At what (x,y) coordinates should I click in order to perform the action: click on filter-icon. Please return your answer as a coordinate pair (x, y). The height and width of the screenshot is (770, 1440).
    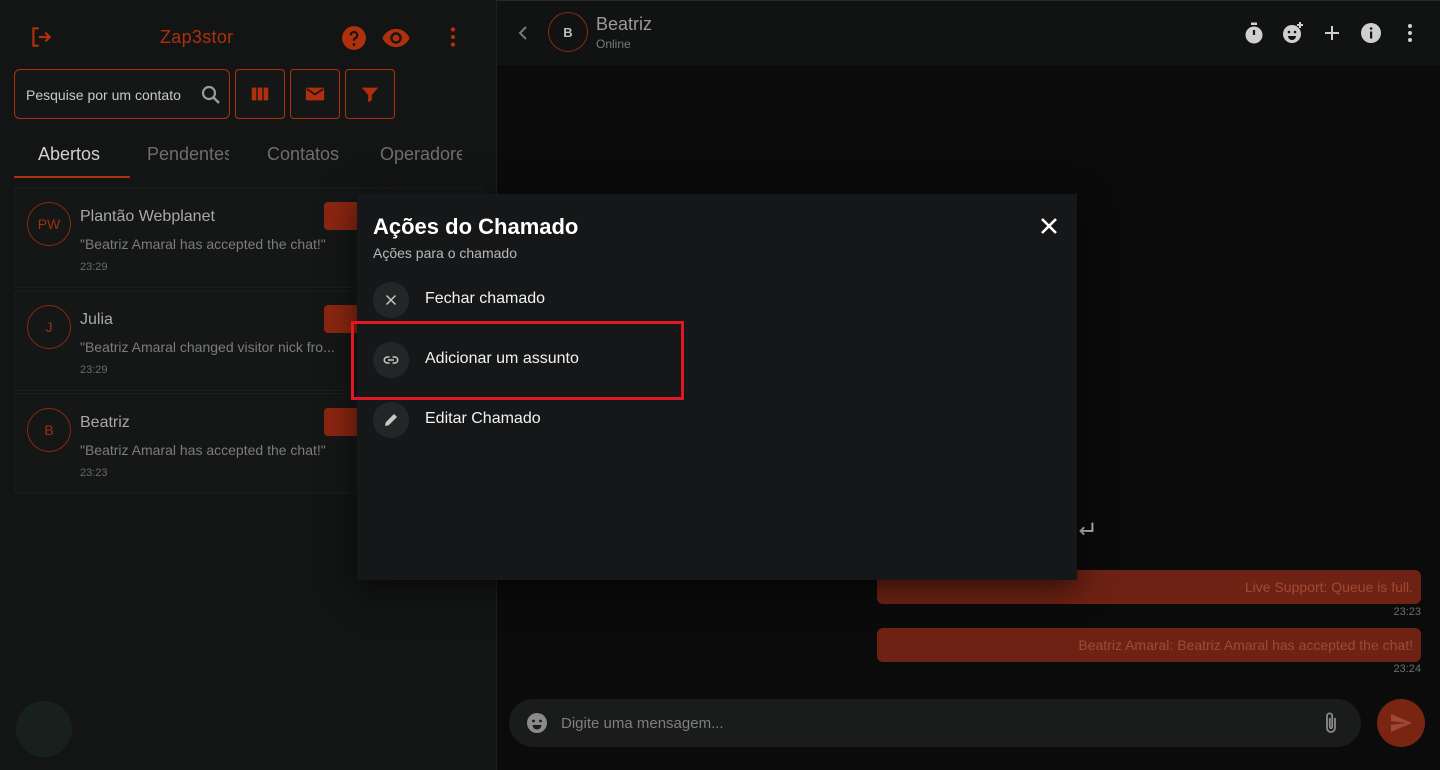
    Looking at the image, I should click on (370, 95).